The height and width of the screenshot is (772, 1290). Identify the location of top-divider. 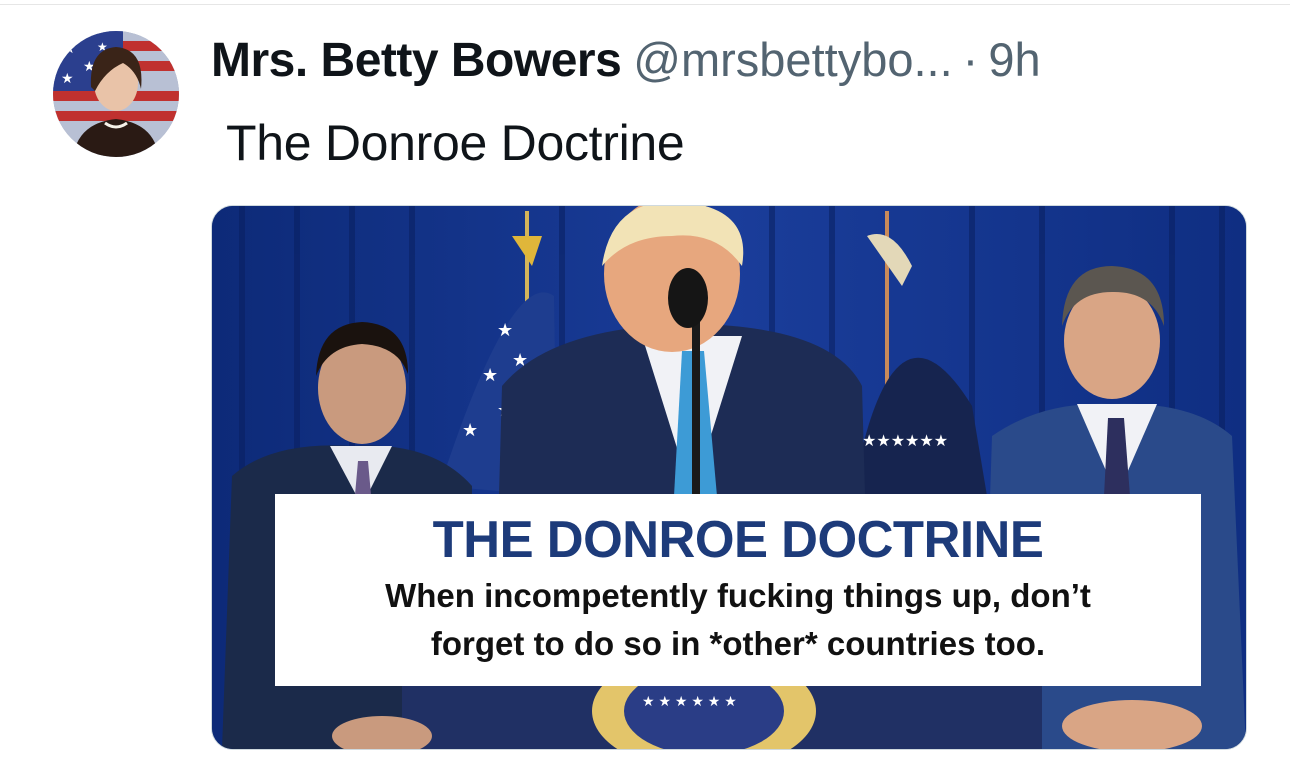
(645, 4).